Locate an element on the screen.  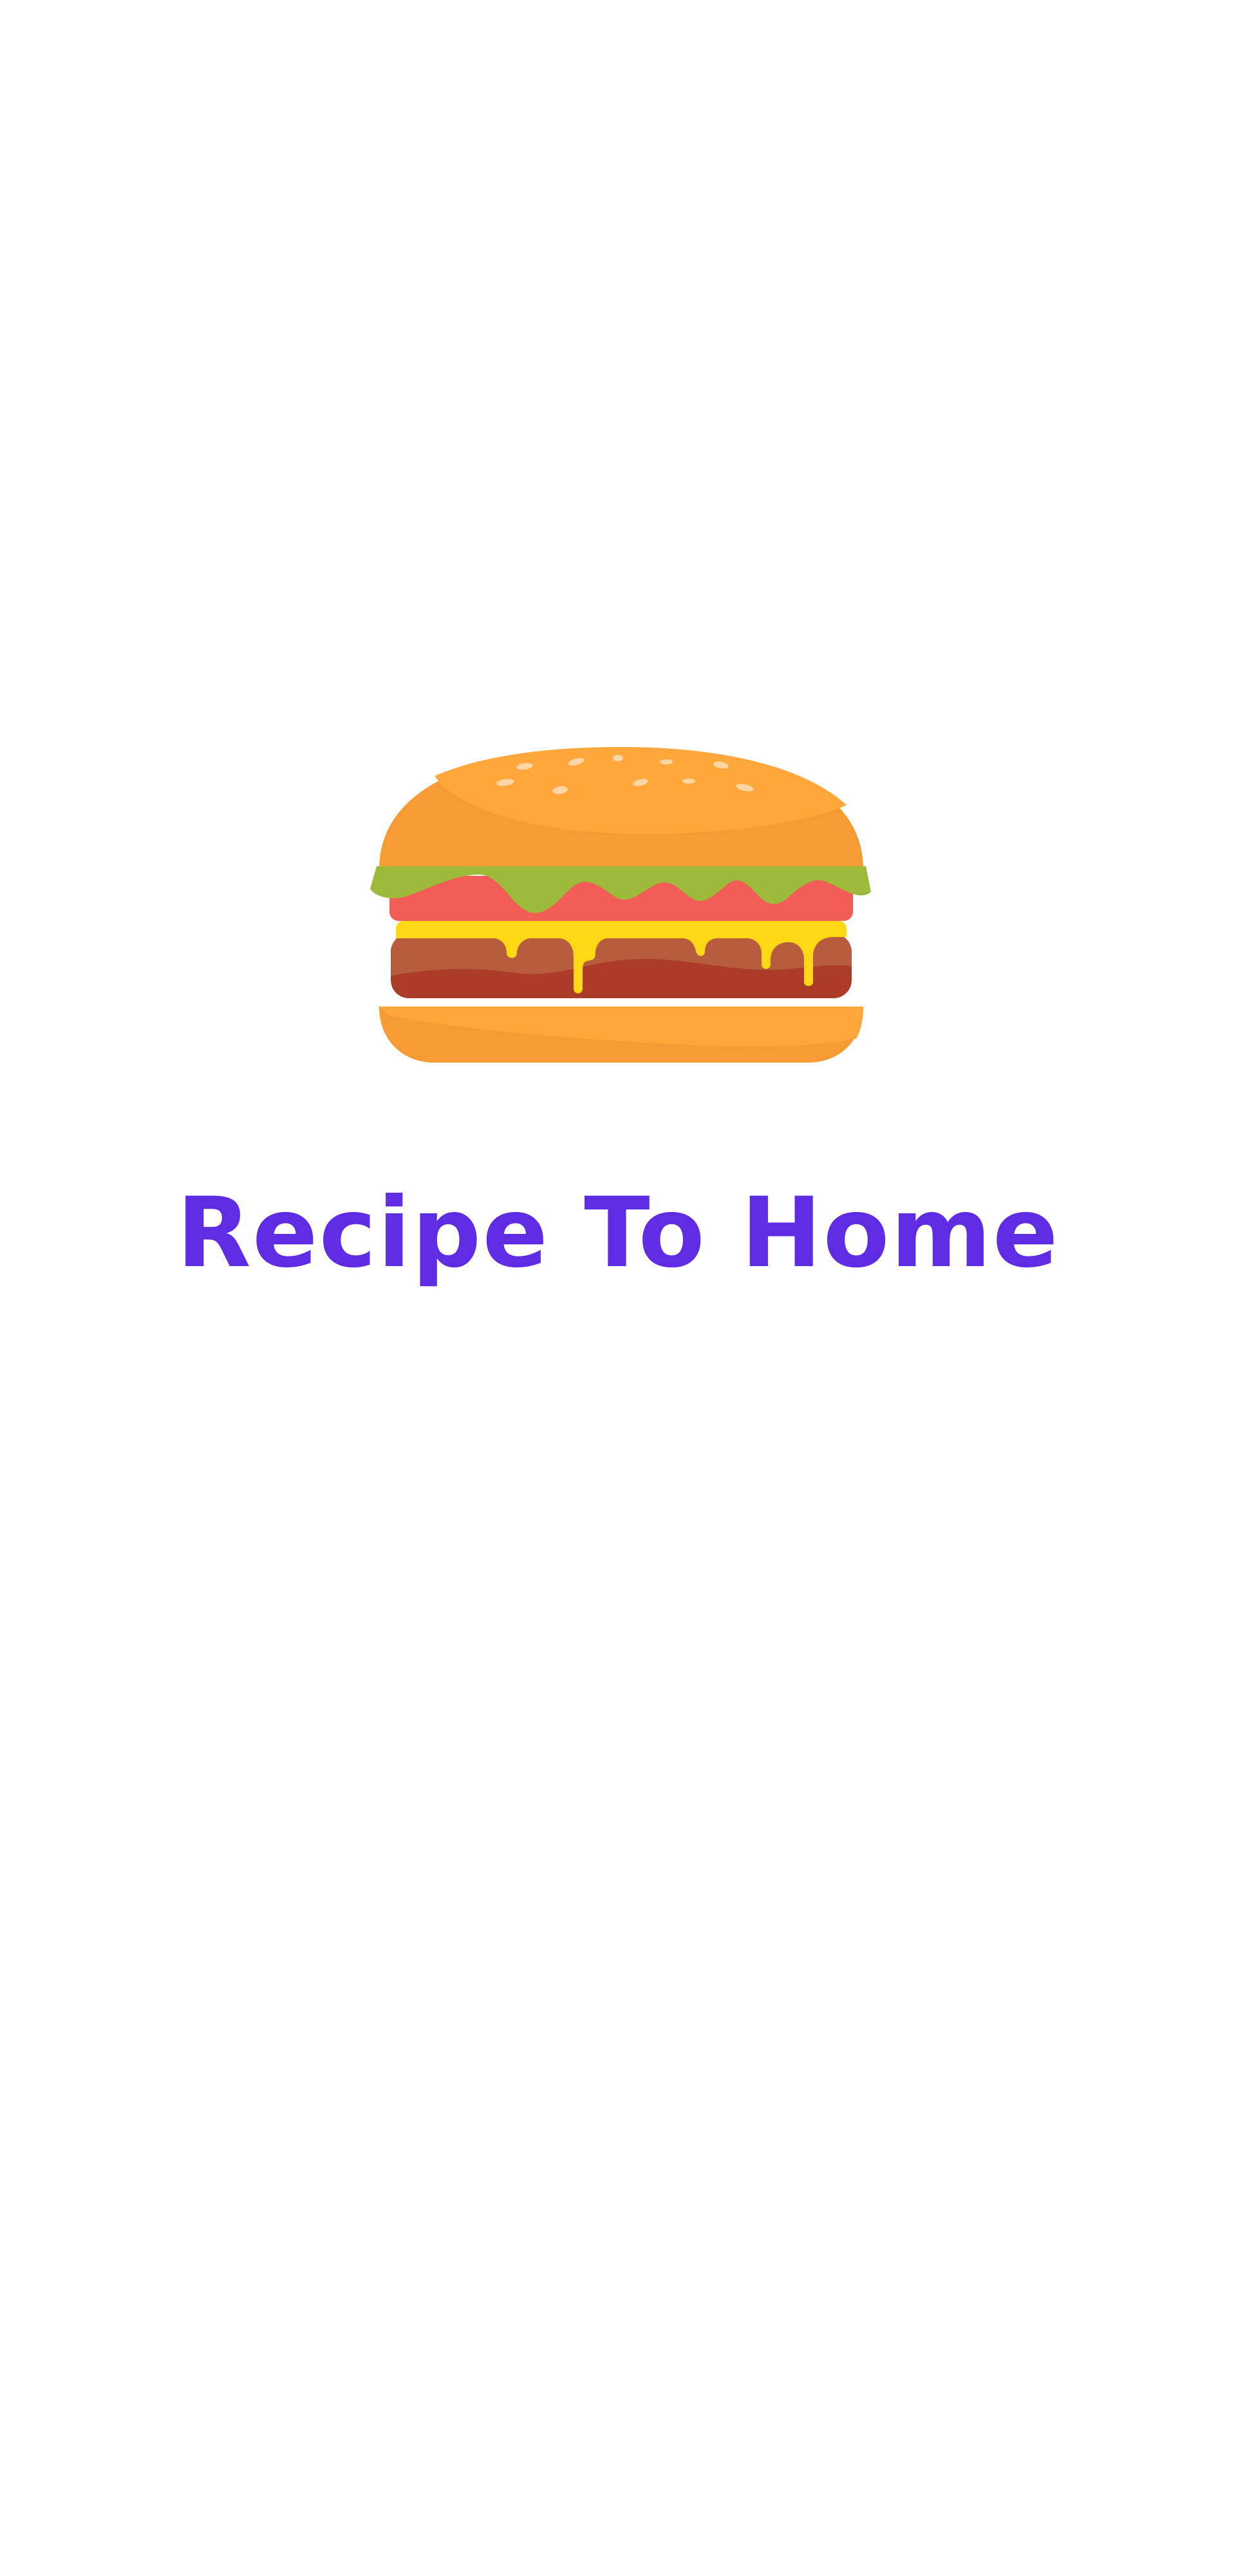
burger-icon is located at coordinates (620, 905).